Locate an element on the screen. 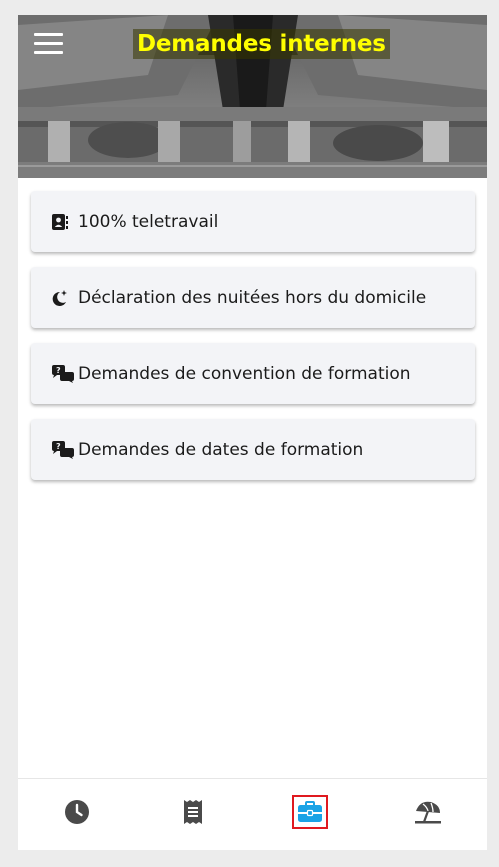 Image resolution: width=499 pixels, height=867 pixels. menu-item-nuitees: Déclaration des nuitées hors du domicile is located at coordinates (253, 297).